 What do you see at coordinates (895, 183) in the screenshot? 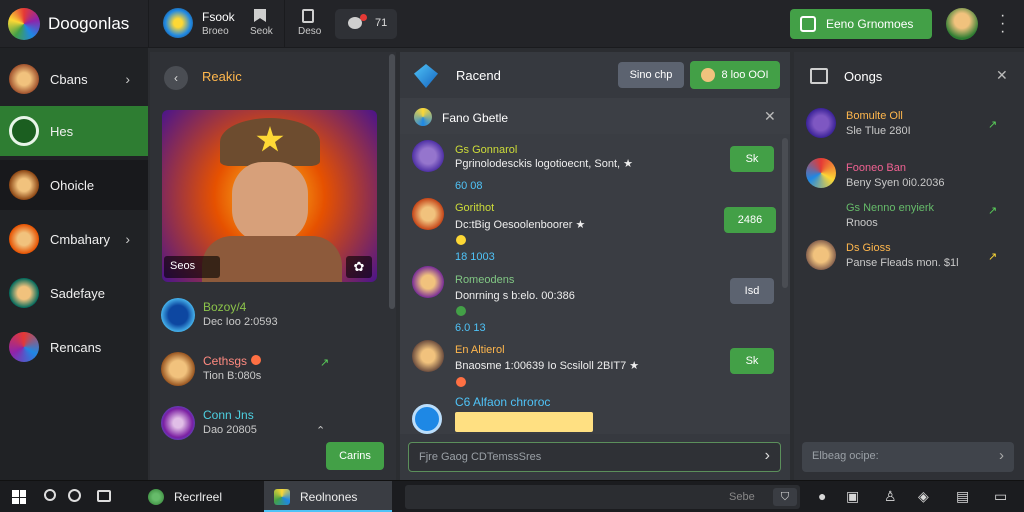
I see `item-sub: Beny Syen 0i0.2036` at bounding box center [895, 183].